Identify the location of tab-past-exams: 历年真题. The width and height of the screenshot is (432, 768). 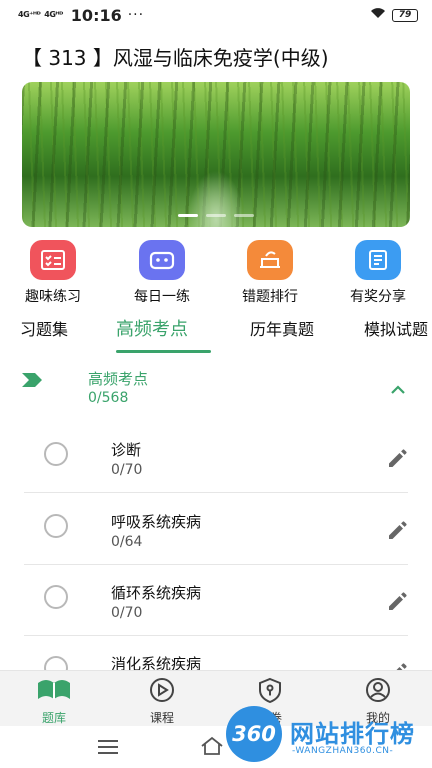
(282, 328).